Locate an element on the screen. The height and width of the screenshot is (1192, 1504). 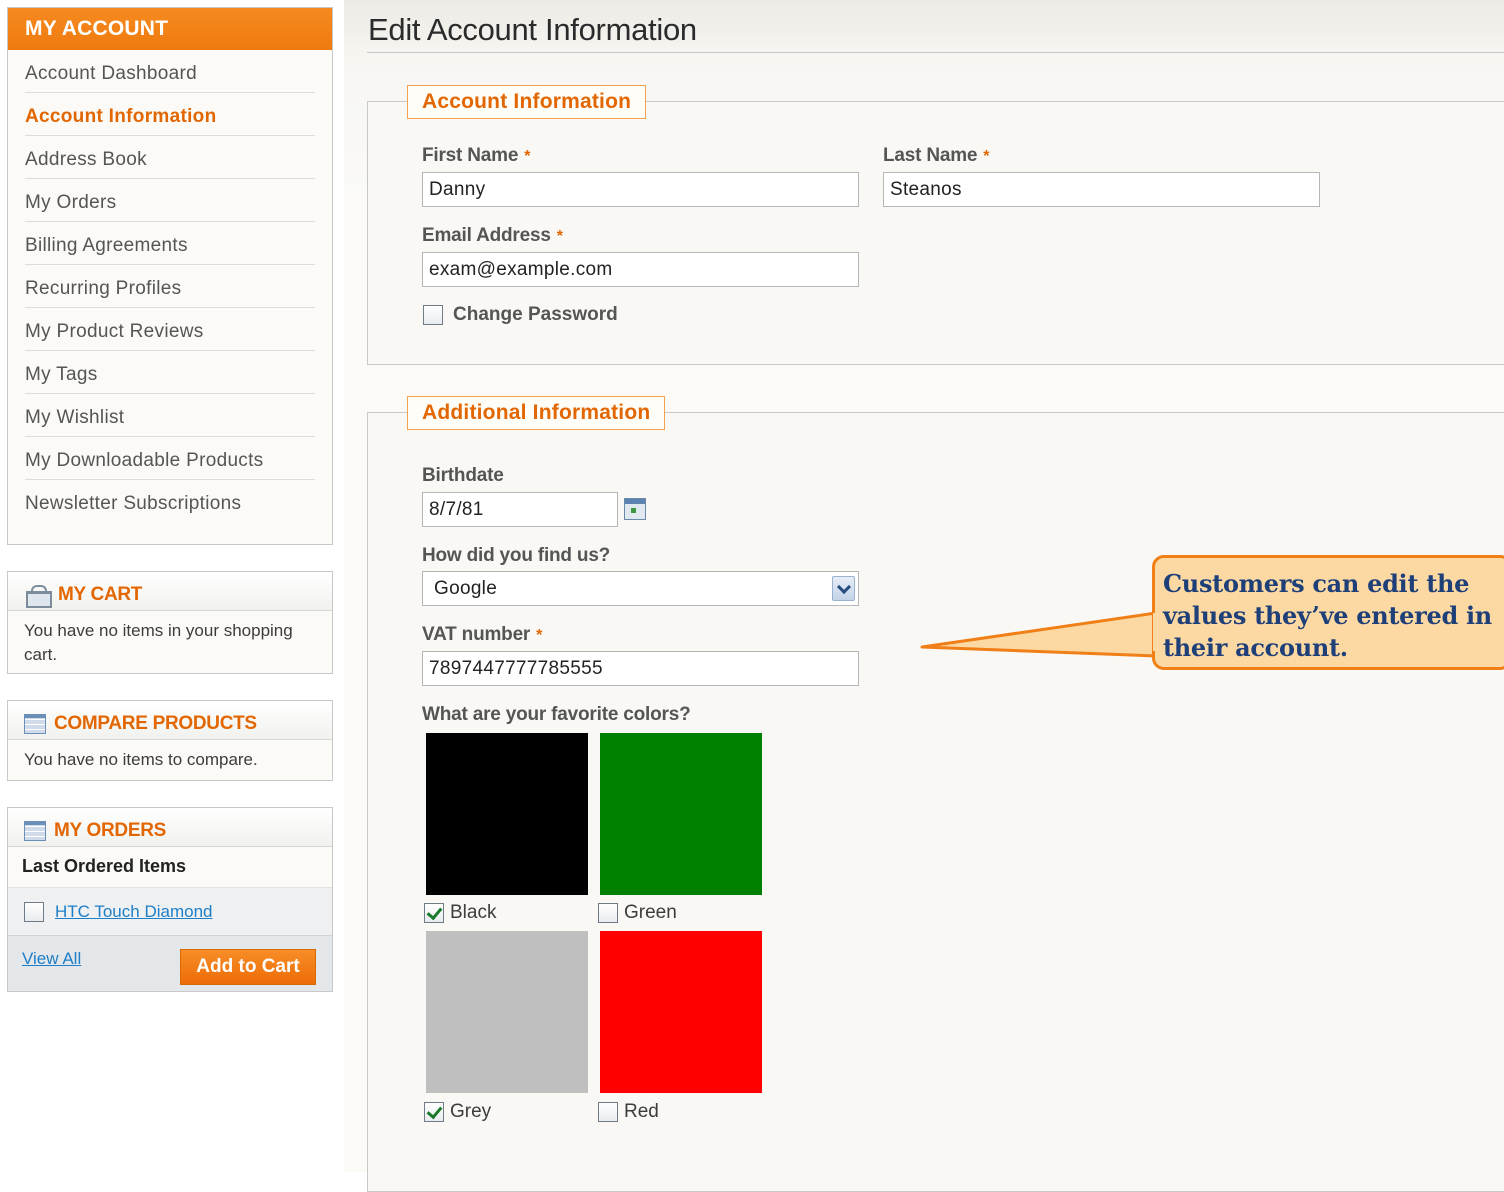
last-ordered-items-heading: Last Ordered Items is located at coordinates (104, 866).